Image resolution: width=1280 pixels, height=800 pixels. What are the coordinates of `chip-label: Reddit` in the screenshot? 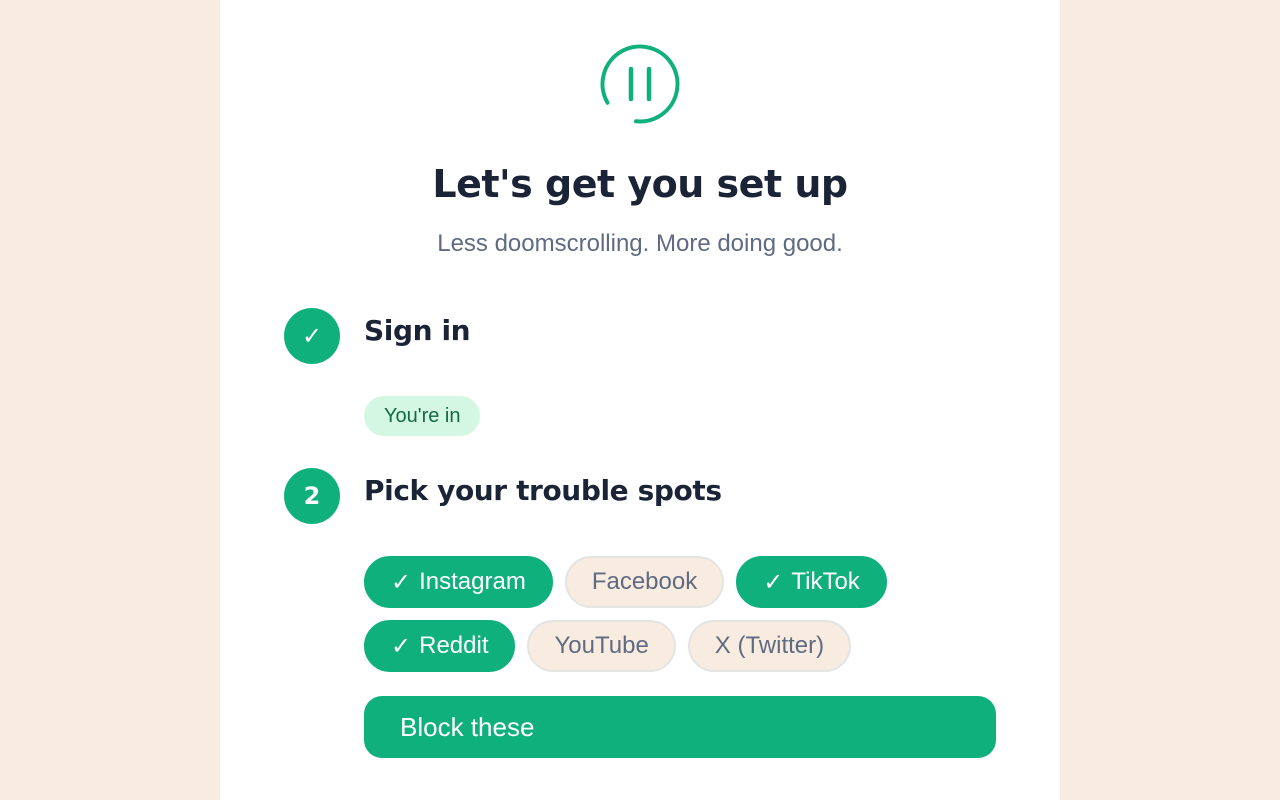 It's located at (454, 645).